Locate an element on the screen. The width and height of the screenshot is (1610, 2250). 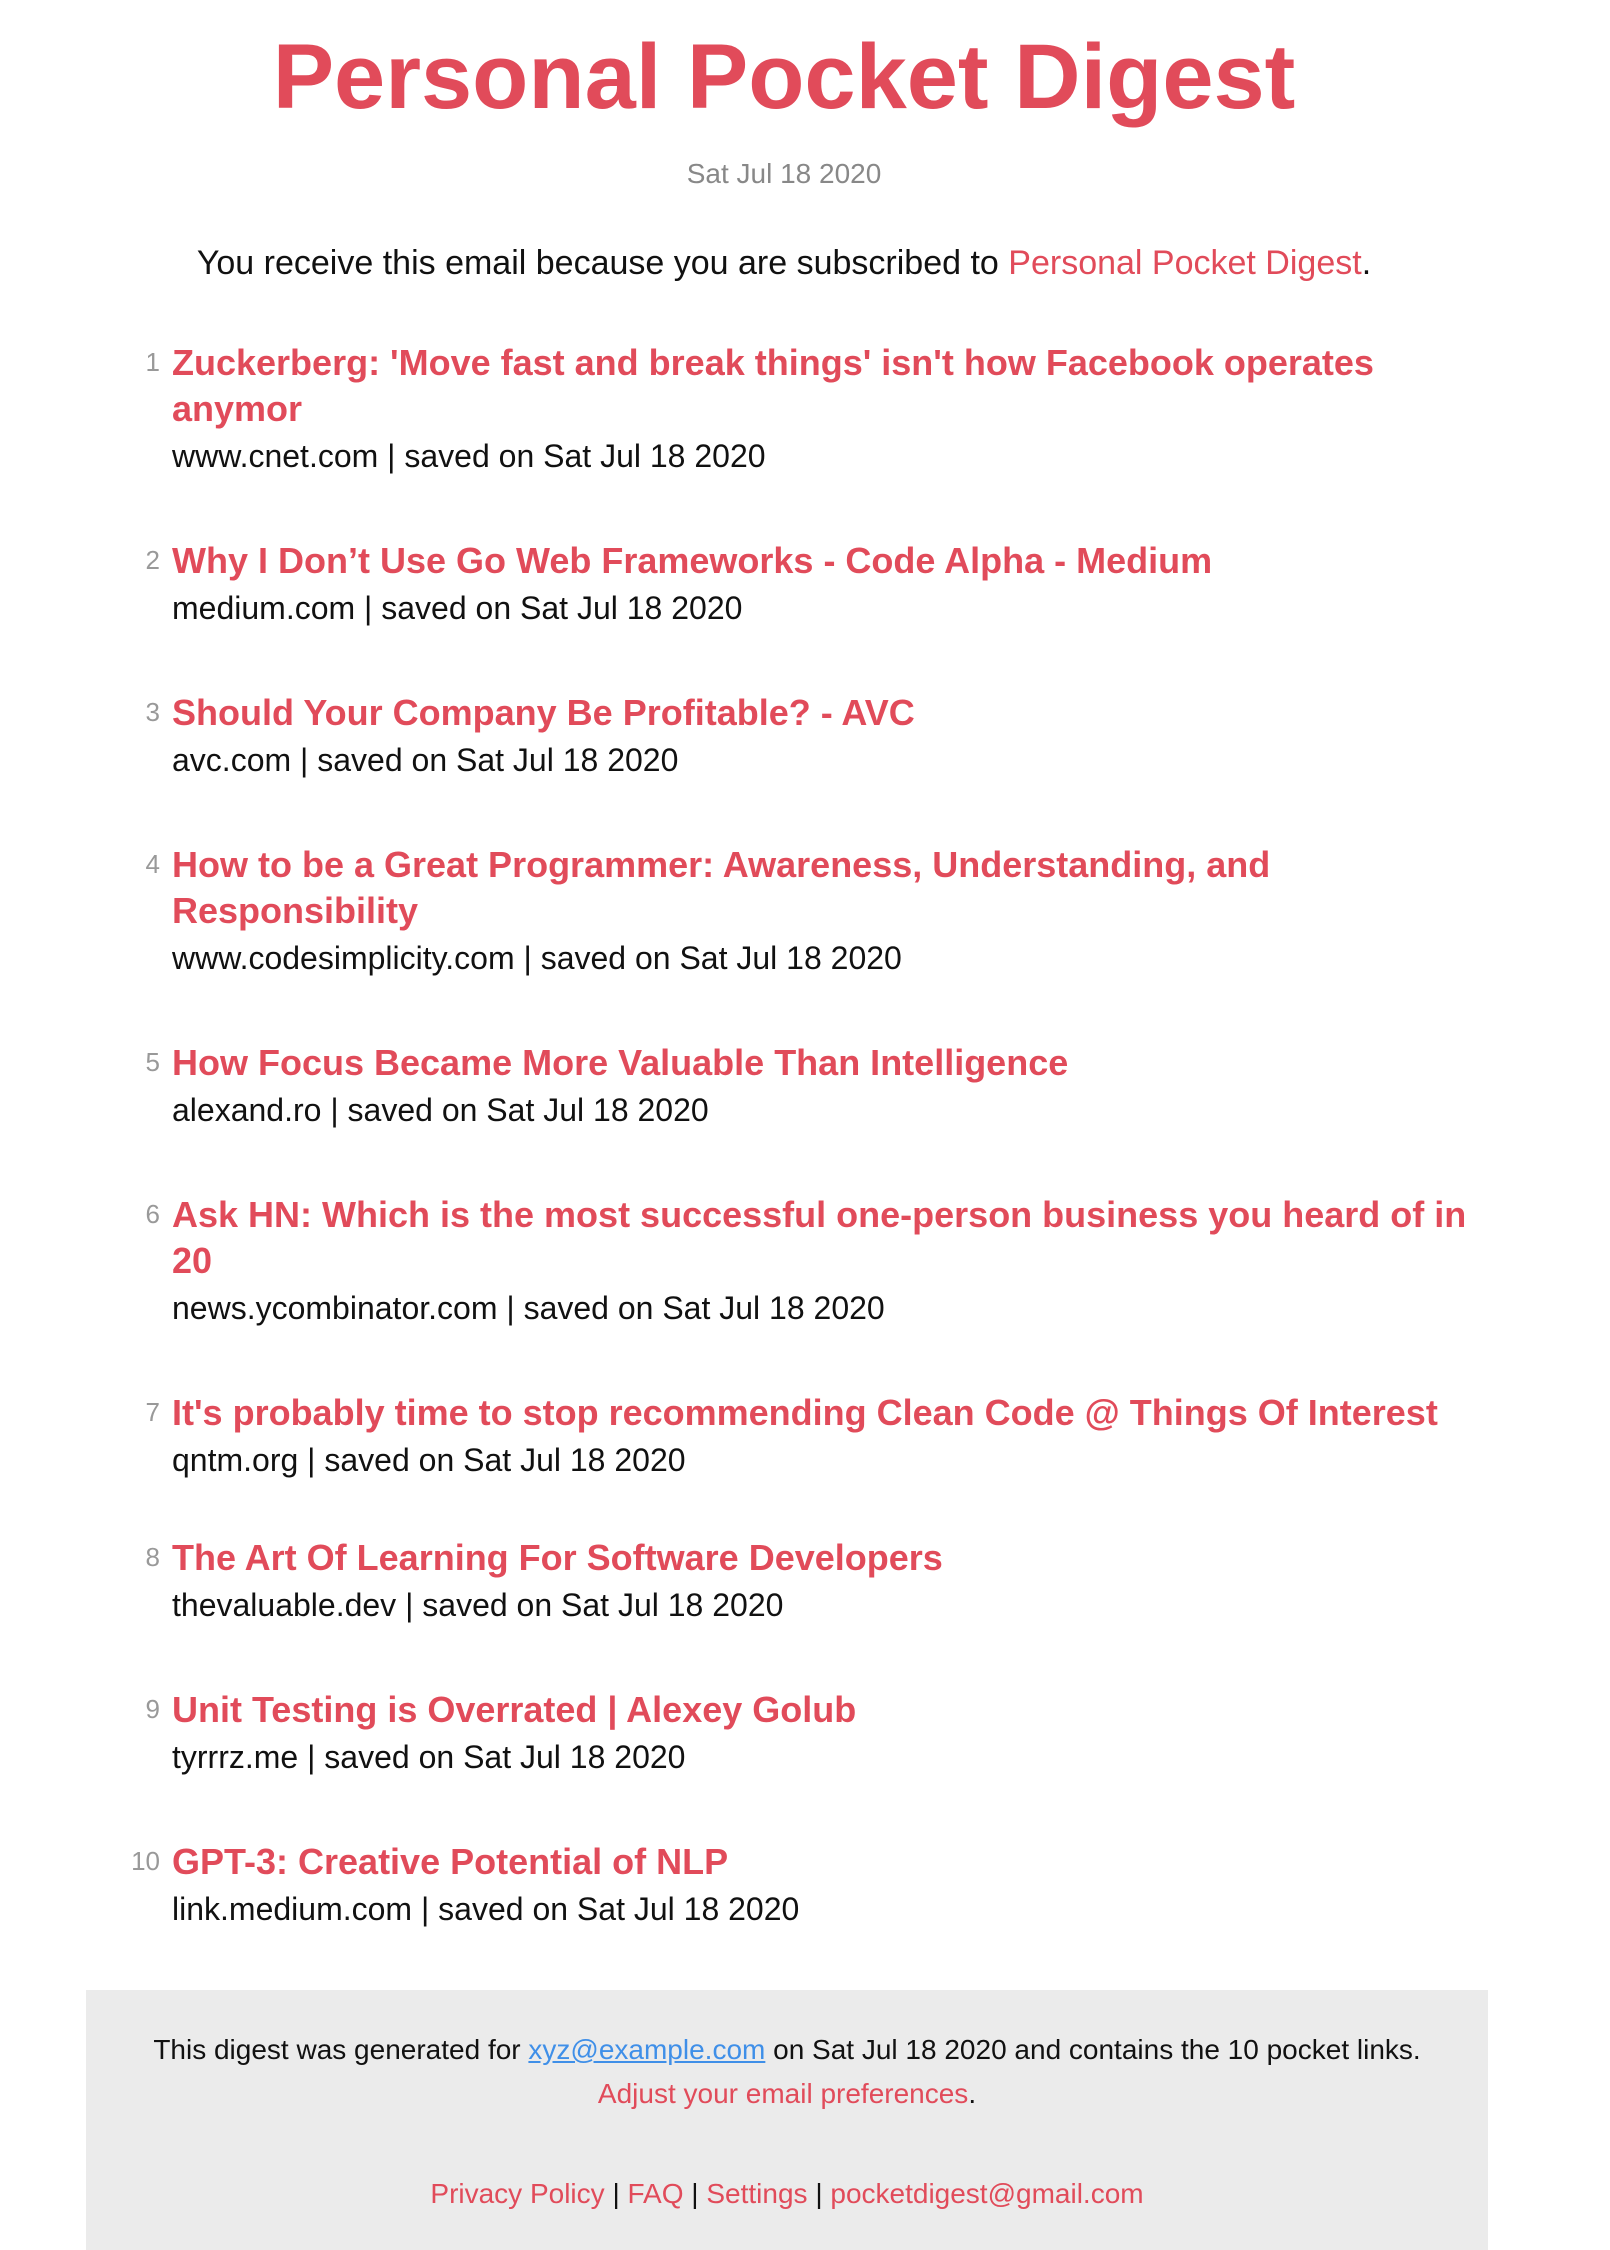
item-number: 3 is located at coordinates (152, 712).